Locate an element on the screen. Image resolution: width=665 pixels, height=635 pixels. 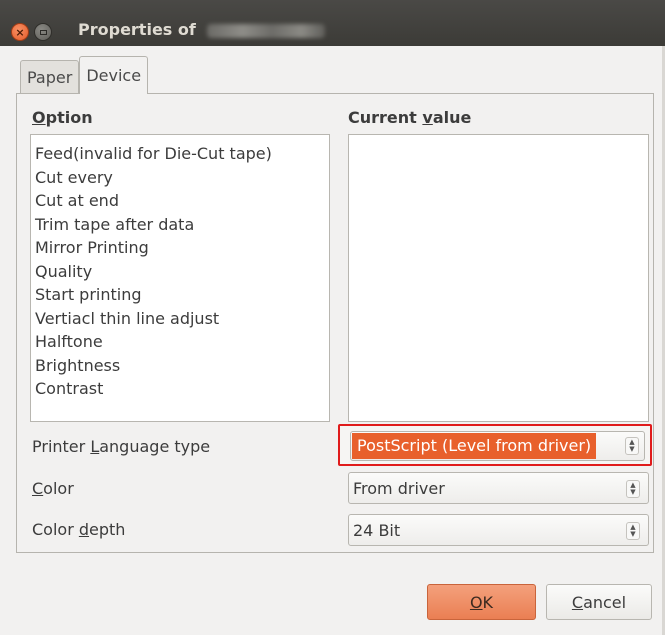
current-value-column-header: Current value is located at coordinates (410, 117).